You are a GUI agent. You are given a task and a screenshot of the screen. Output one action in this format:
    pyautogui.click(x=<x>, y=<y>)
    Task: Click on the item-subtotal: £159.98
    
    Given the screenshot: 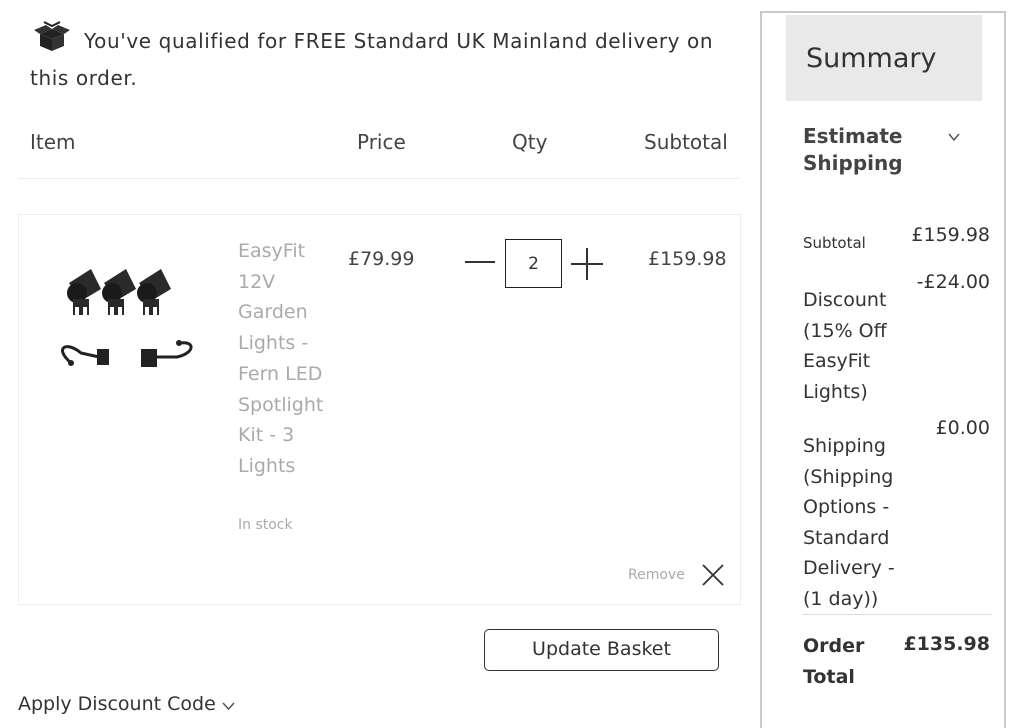 What is the action you would take?
    pyautogui.click(x=687, y=259)
    